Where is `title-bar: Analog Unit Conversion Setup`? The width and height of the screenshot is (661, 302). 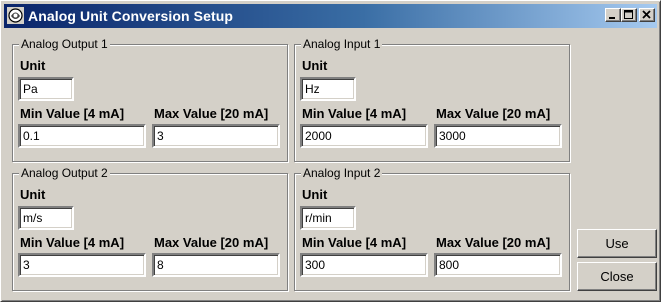
title-bar: Analog Unit Conversion Setup is located at coordinates (330, 16).